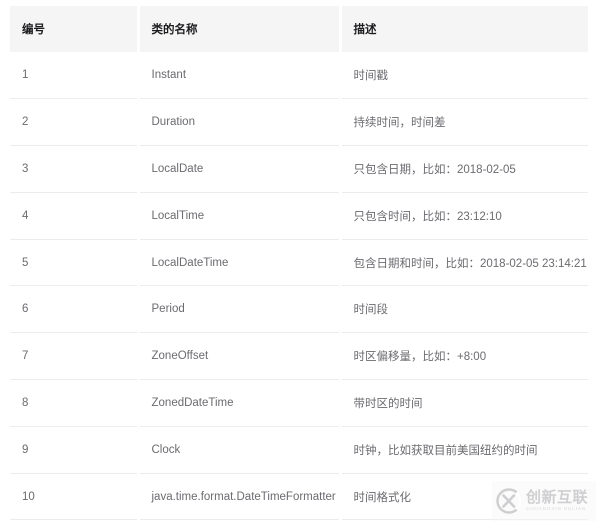 This screenshot has height=527, width=600. What do you see at coordinates (25, 402) in the screenshot?
I see `cell-number-text: 8` at bounding box center [25, 402].